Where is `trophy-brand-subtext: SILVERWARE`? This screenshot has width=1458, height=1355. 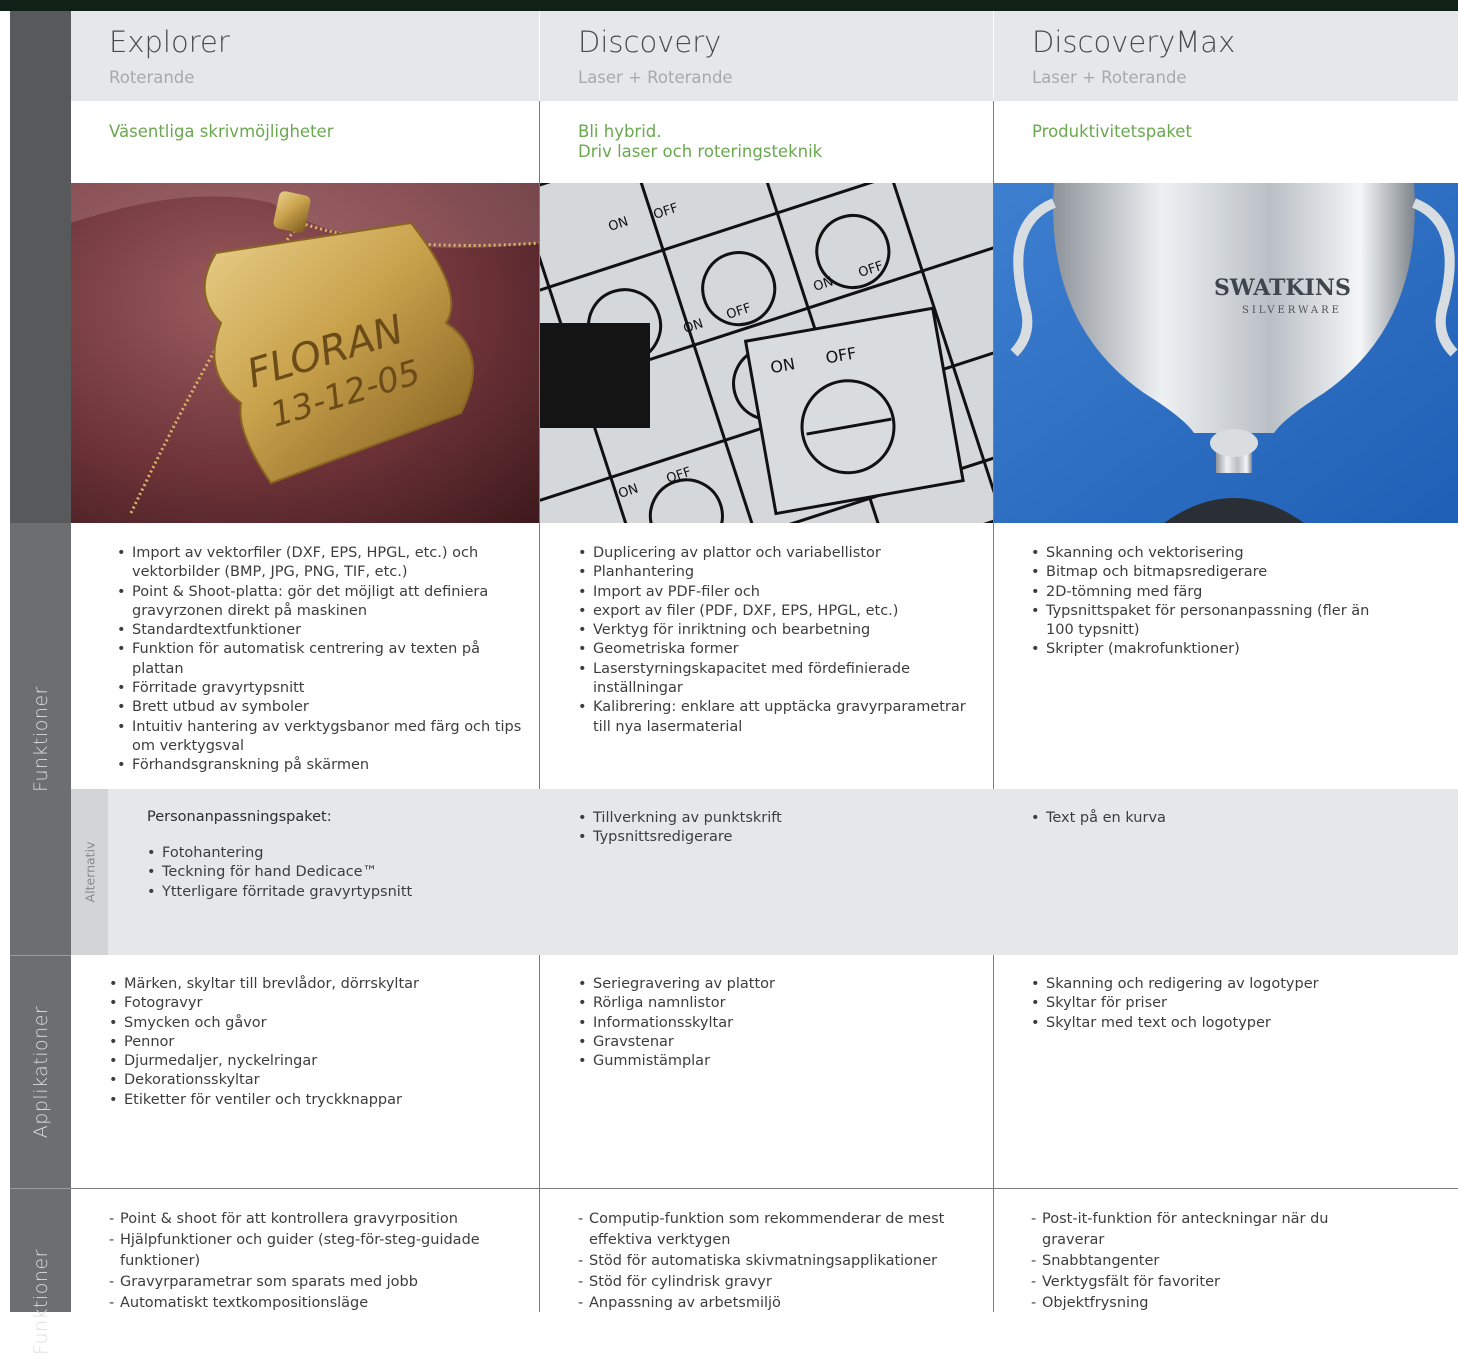 trophy-brand-subtext: SILVERWARE is located at coordinates (1292, 310).